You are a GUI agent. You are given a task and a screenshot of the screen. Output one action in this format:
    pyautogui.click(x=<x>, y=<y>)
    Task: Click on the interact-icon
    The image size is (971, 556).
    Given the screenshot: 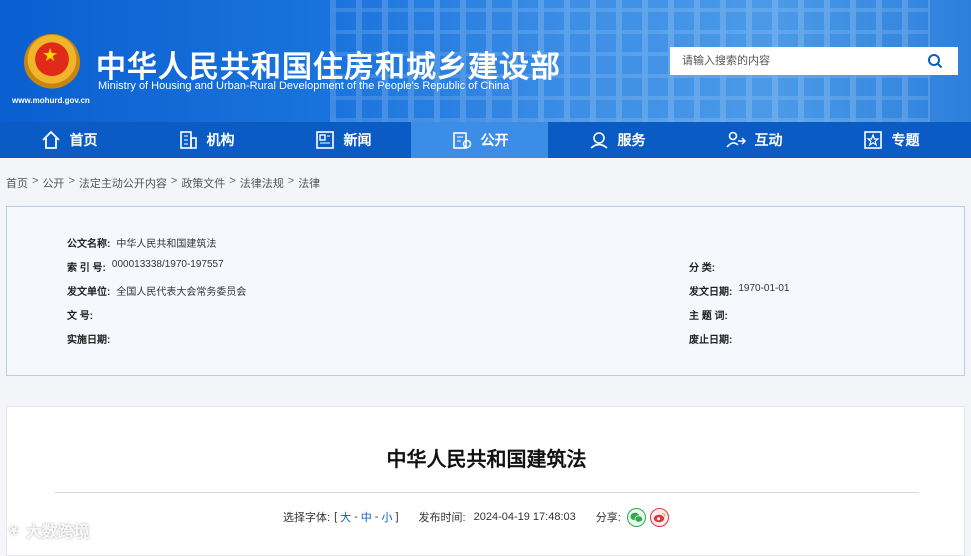 What is the action you would take?
    pyautogui.click(x=736, y=140)
    